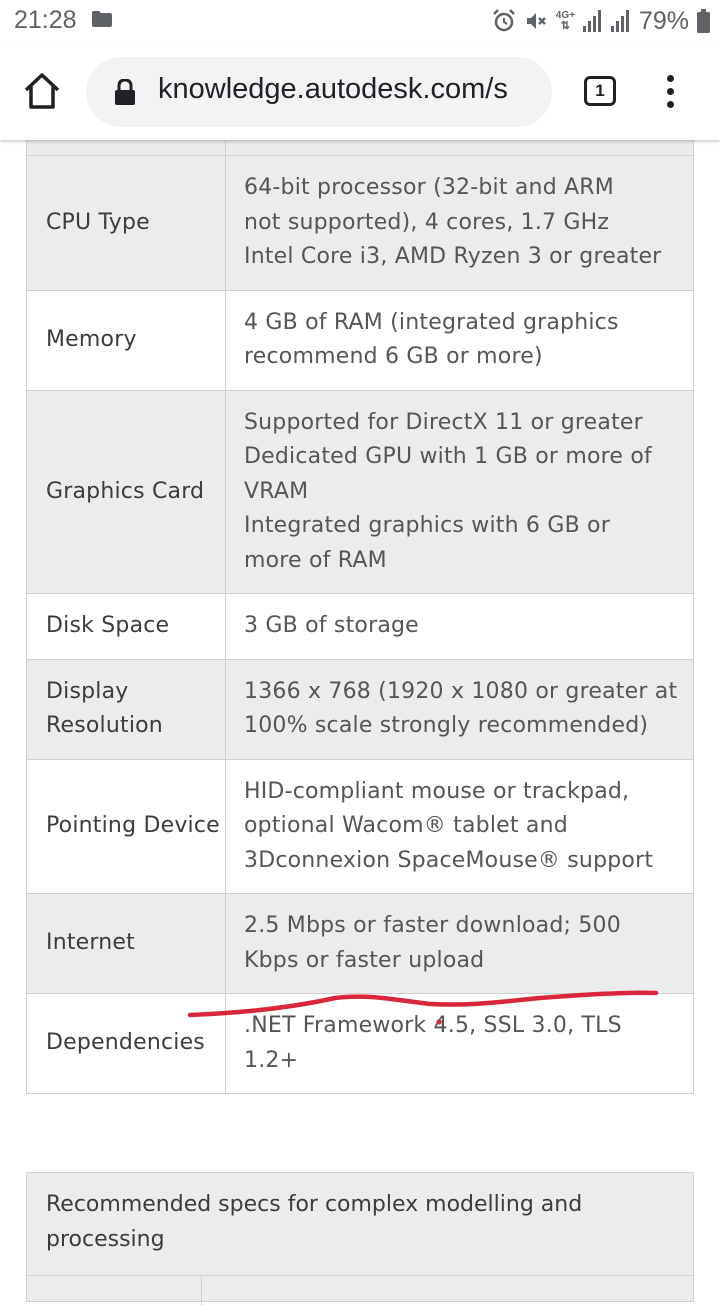 Image resolution: width=720 pixels, height=1305 pixels. I want to click on status-bar: 21:28 4G+ ⇅ 79%, so click(360, 21).